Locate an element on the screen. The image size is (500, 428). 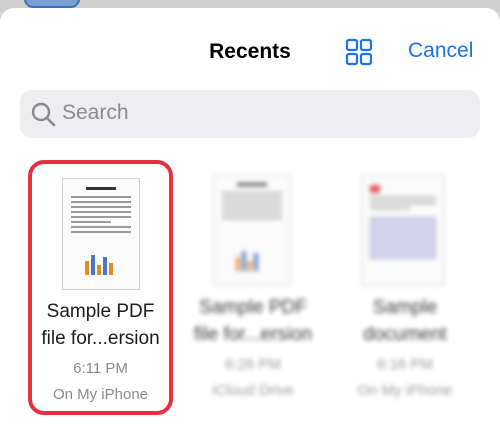
file-time: 6:16 PM is located at coordinates (405, 364).